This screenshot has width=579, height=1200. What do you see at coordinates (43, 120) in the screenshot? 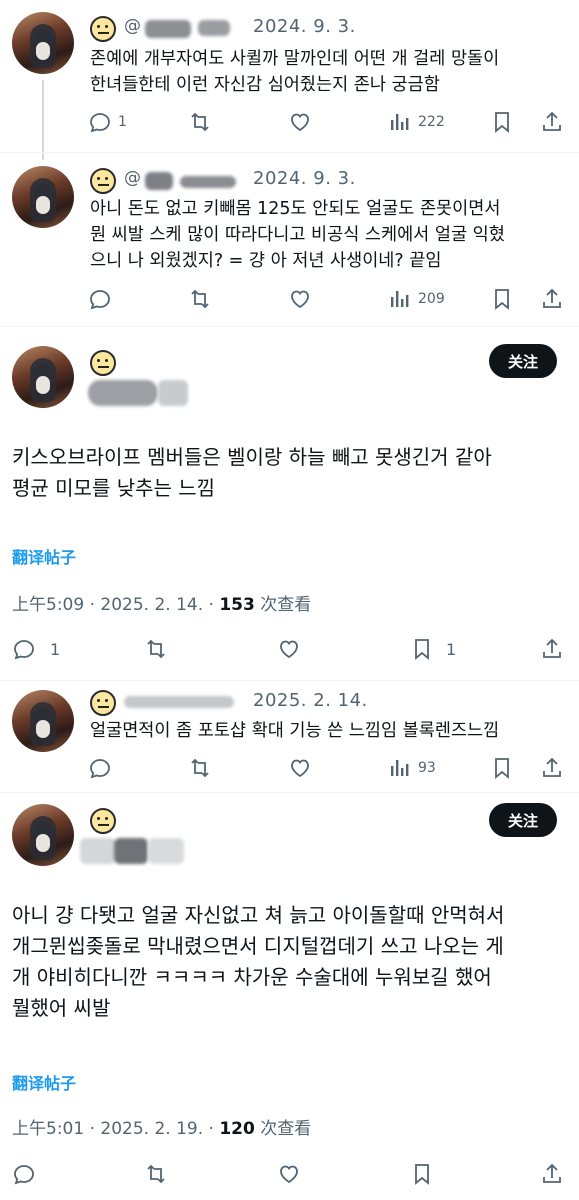
I see `thread-line` at bounding box center [43, 120].